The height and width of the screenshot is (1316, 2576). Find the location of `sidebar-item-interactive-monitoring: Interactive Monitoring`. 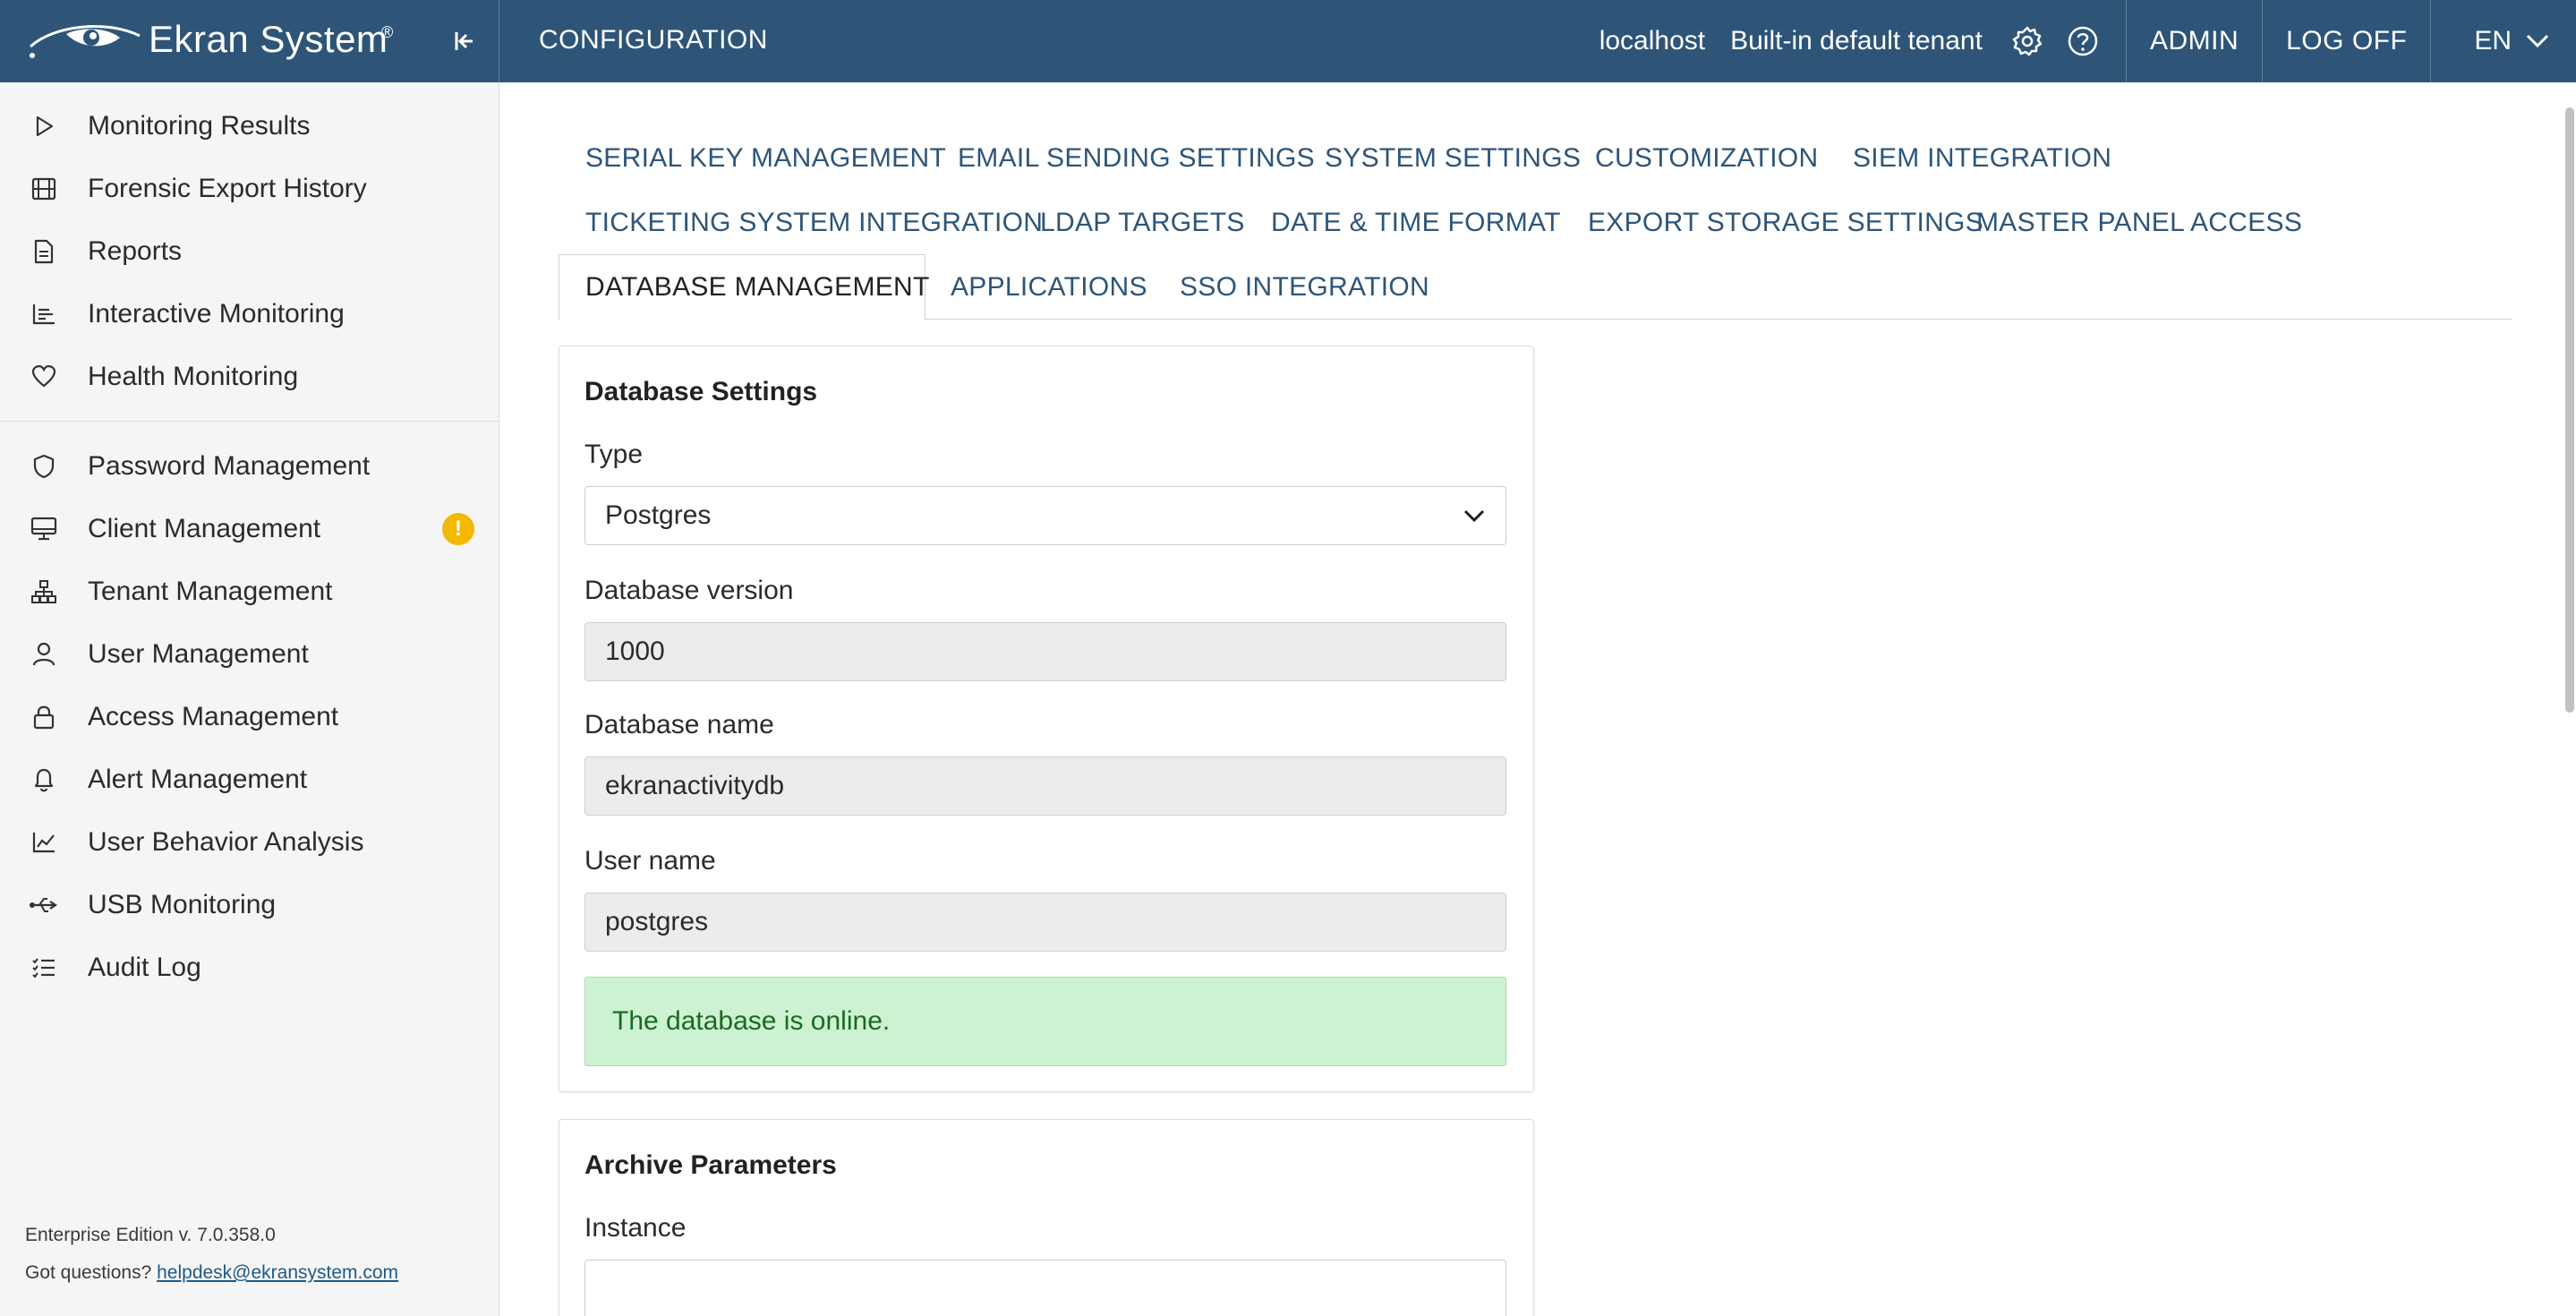

sidebar-item-interactive-monitoring: Interactive Monitoring is located at coordinates (249, 314).